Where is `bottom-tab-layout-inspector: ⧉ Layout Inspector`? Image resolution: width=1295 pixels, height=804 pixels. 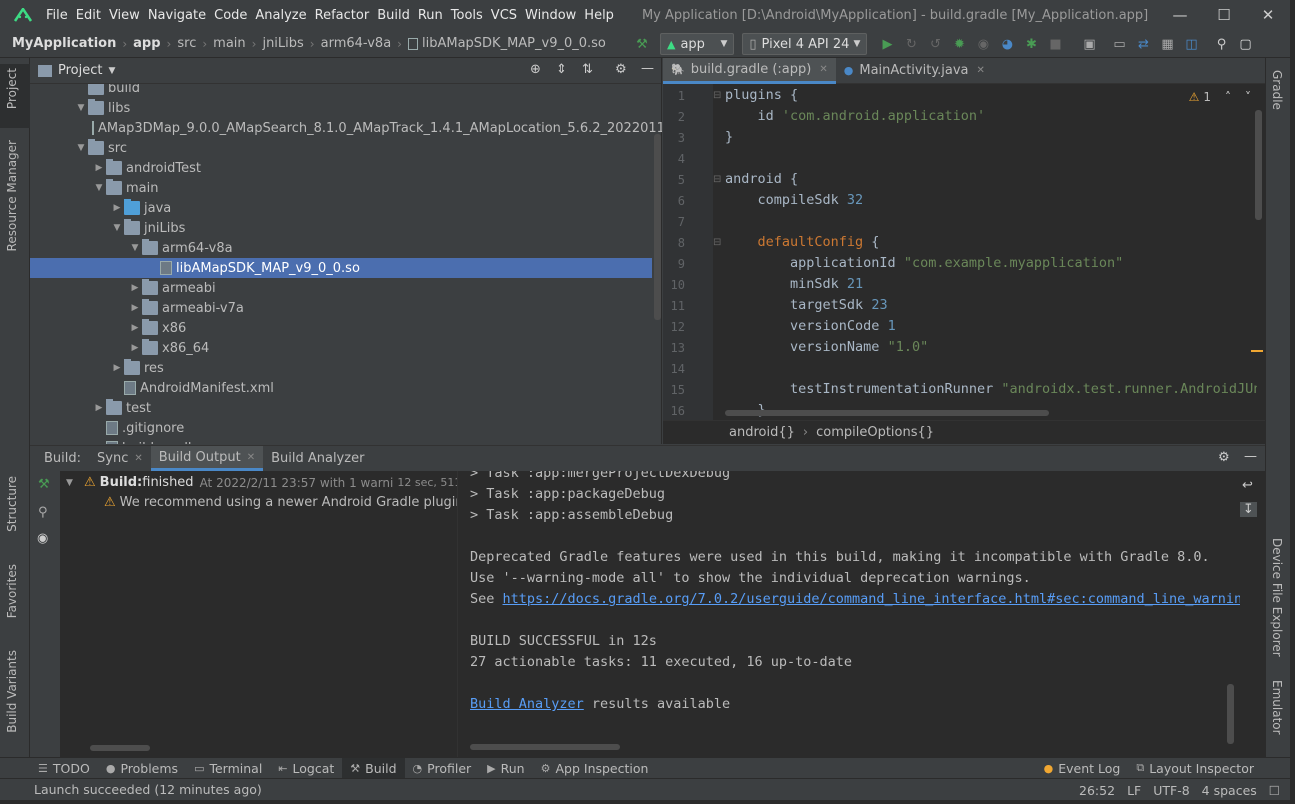 bottom-tab-layout-inspector: ⧉ Layout Inspector is located at coordinates (1195, 768).